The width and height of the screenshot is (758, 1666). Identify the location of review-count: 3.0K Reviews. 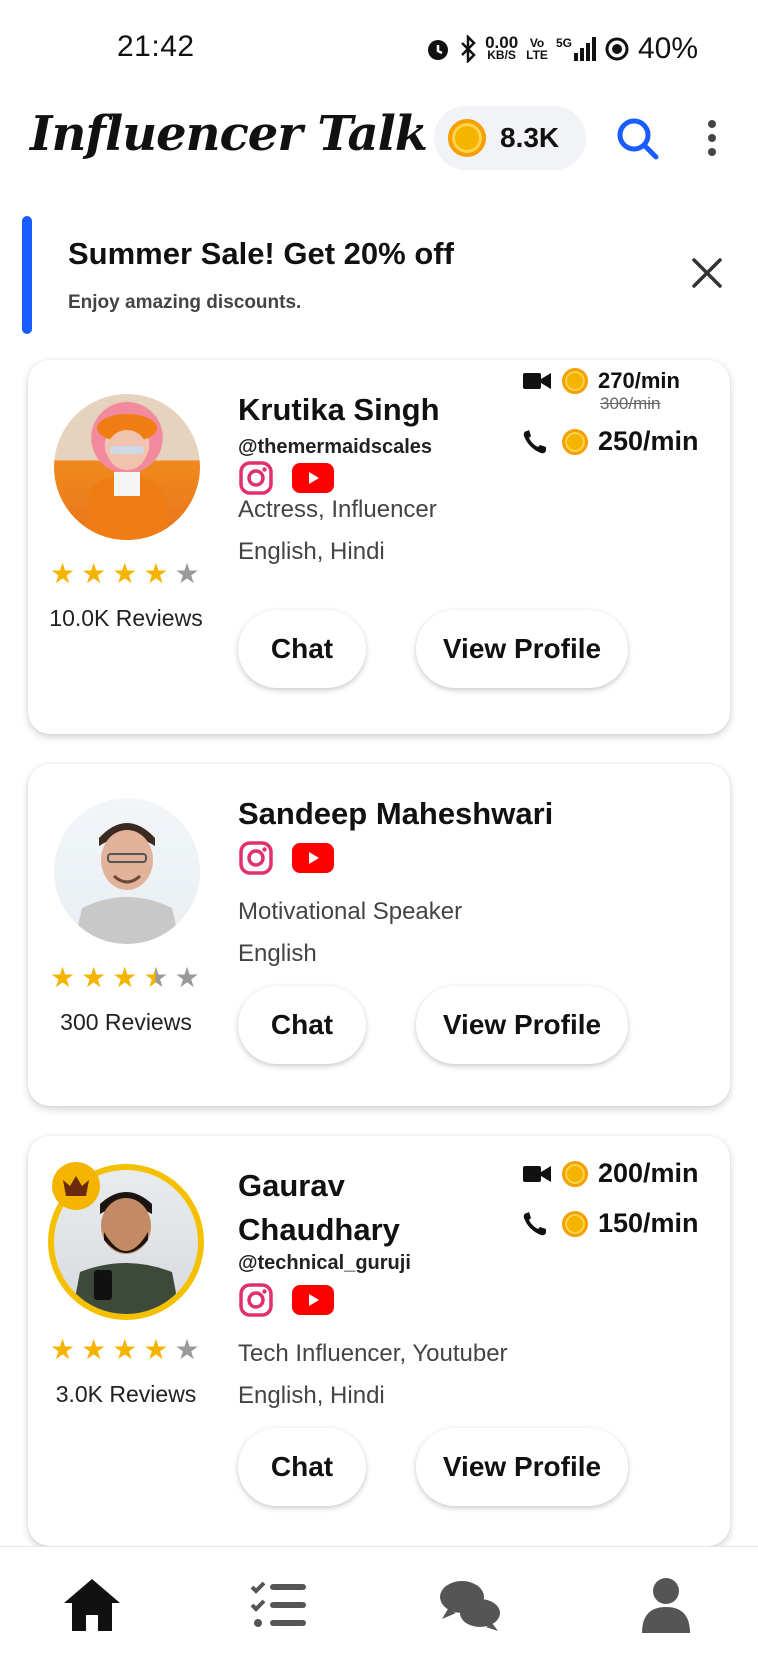
(126, 1394).